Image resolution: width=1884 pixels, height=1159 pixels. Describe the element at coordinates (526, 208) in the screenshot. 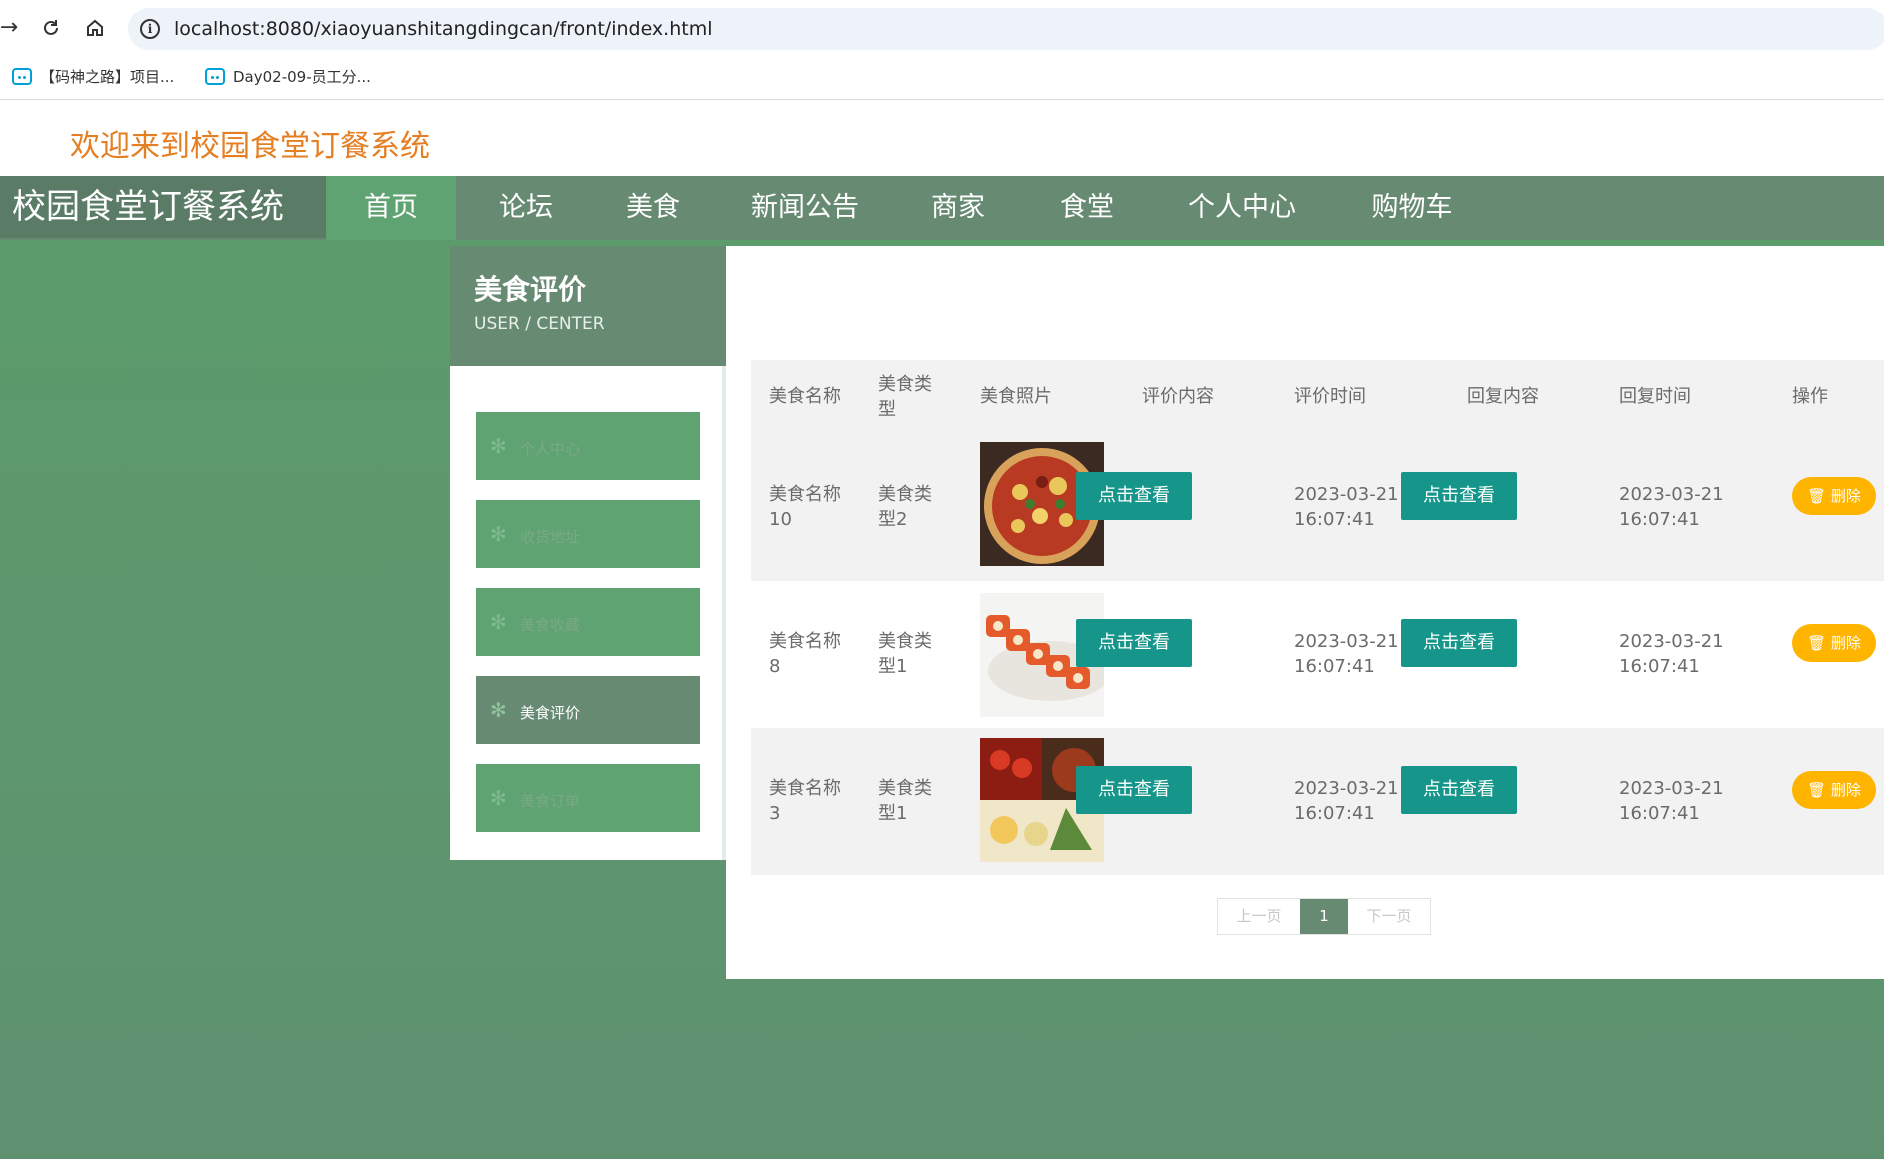

I see `nav-forum: 论坛` at that location.